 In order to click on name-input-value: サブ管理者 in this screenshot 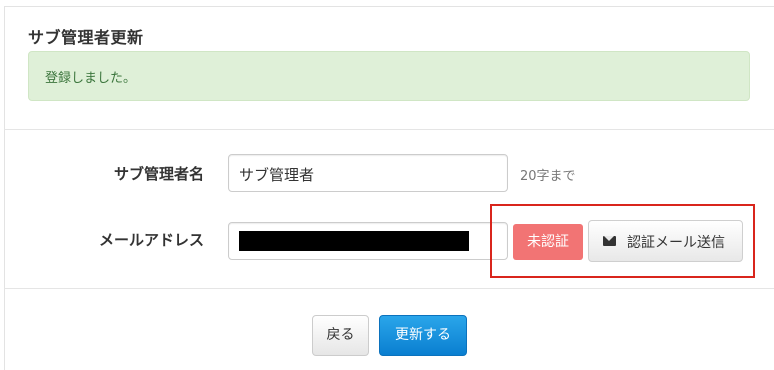, I will do `click(277, 175)`.